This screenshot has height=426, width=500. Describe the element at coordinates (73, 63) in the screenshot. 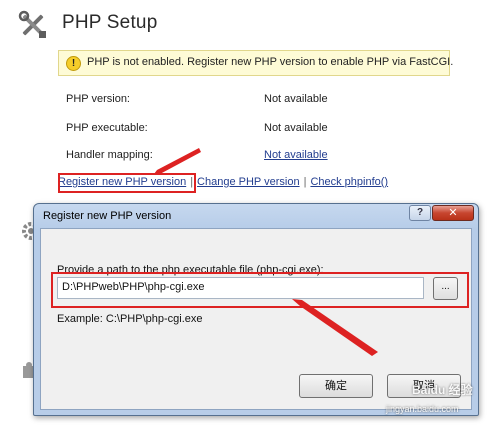

I see `exclamation-icon: !` at that location.